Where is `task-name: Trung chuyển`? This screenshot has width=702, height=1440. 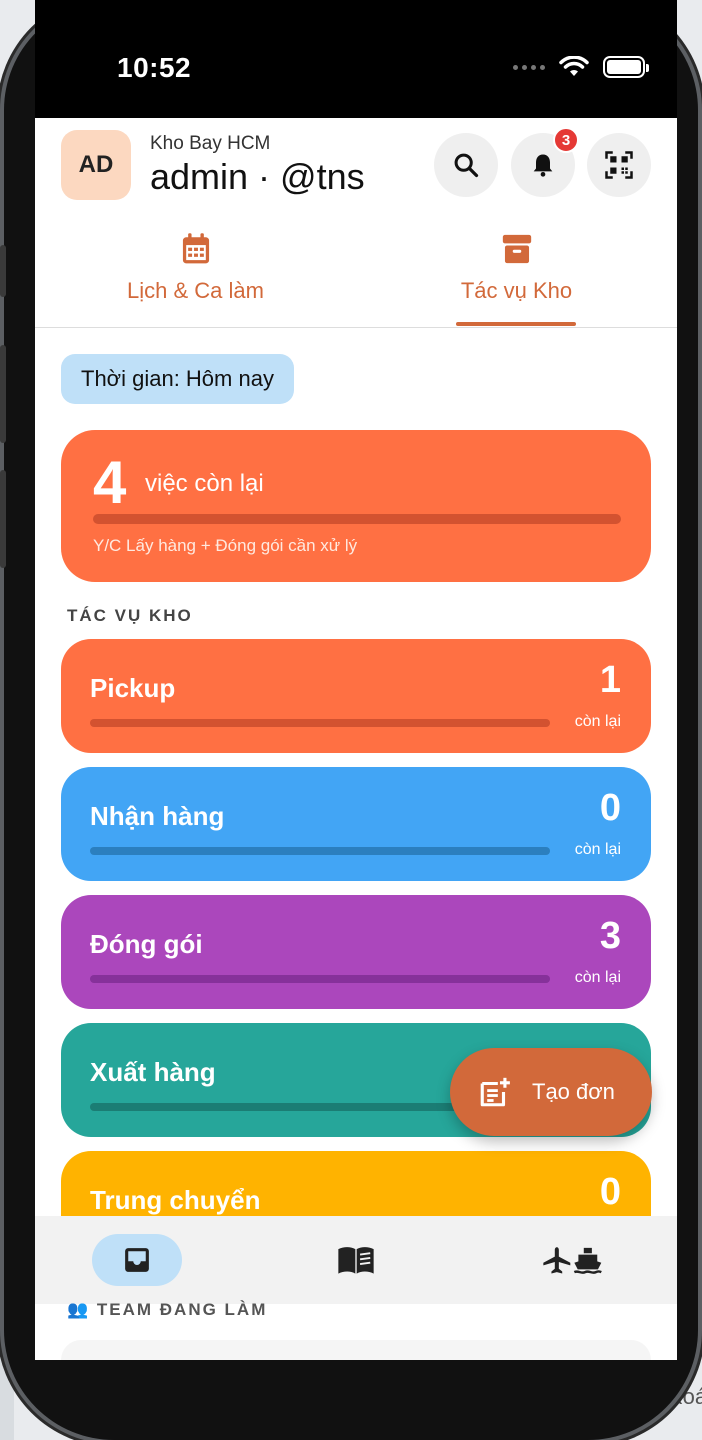 task-name: Trung chuyển is located at coordinates (175, 1200).